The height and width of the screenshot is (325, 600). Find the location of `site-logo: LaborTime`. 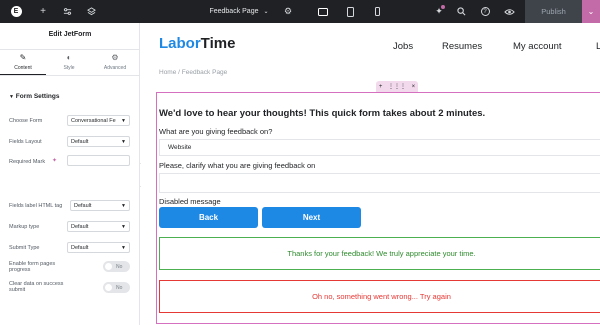

site-logo: LaborTime is located at coordinates (197, 43).